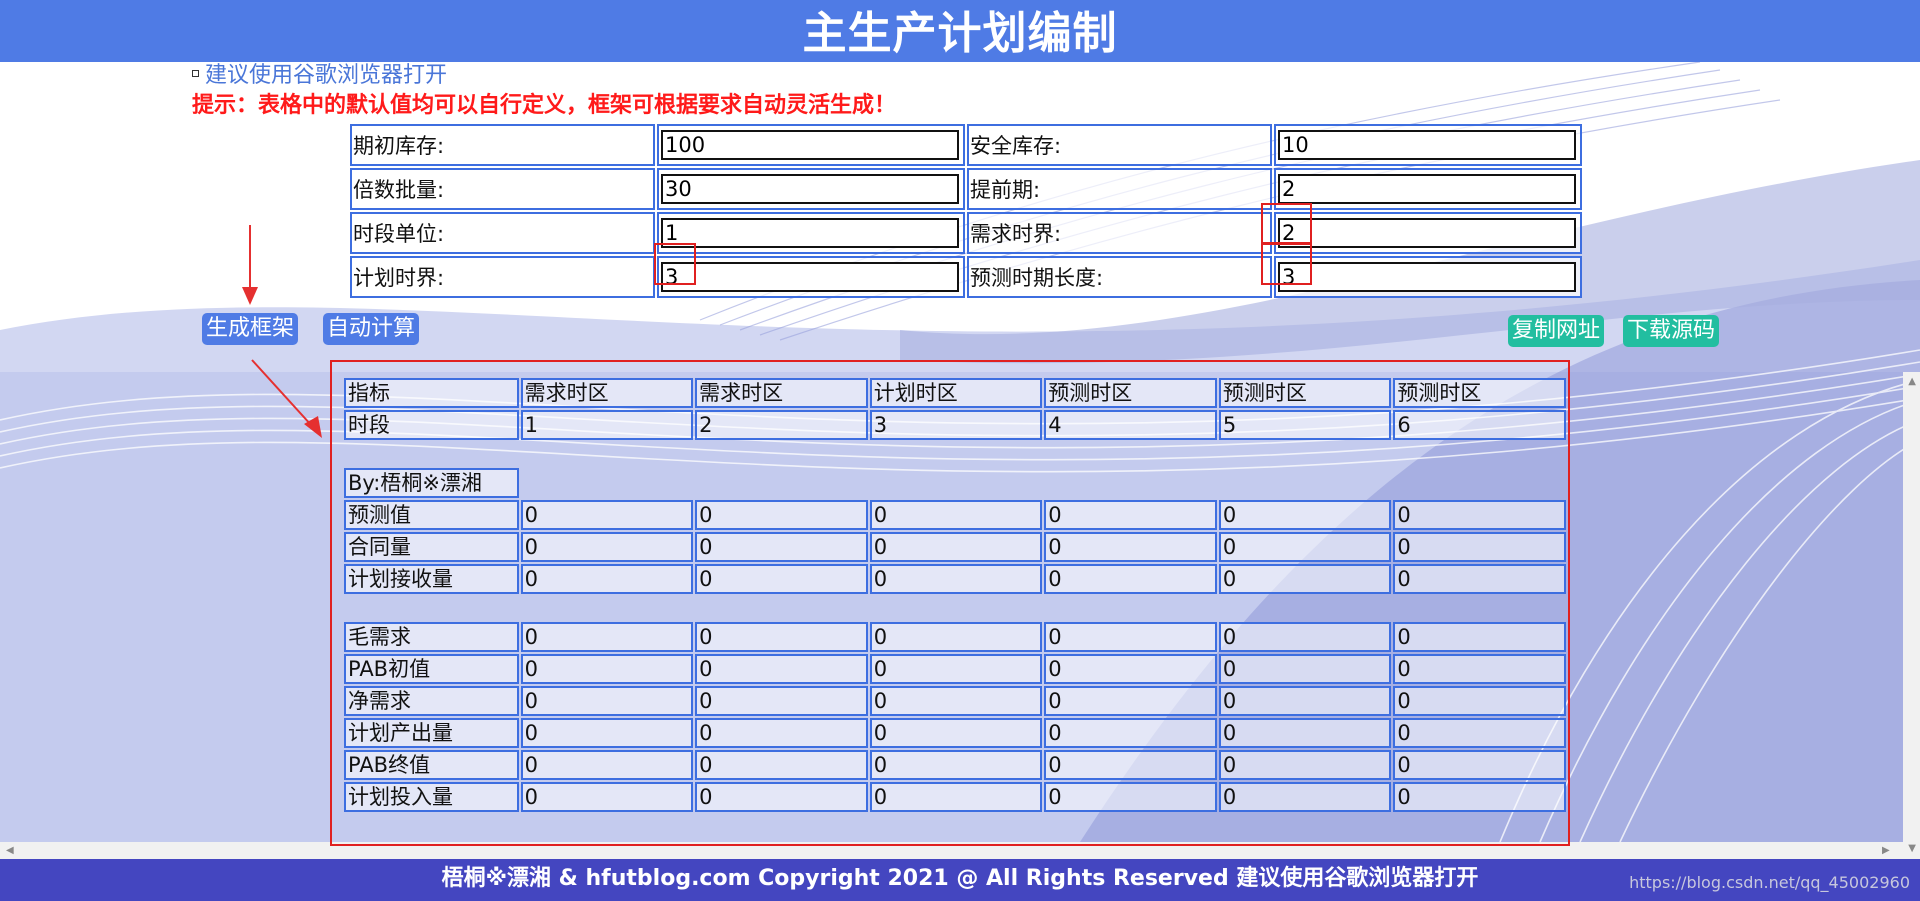  I want to click on initial-inventory-input, so click(810, 145).